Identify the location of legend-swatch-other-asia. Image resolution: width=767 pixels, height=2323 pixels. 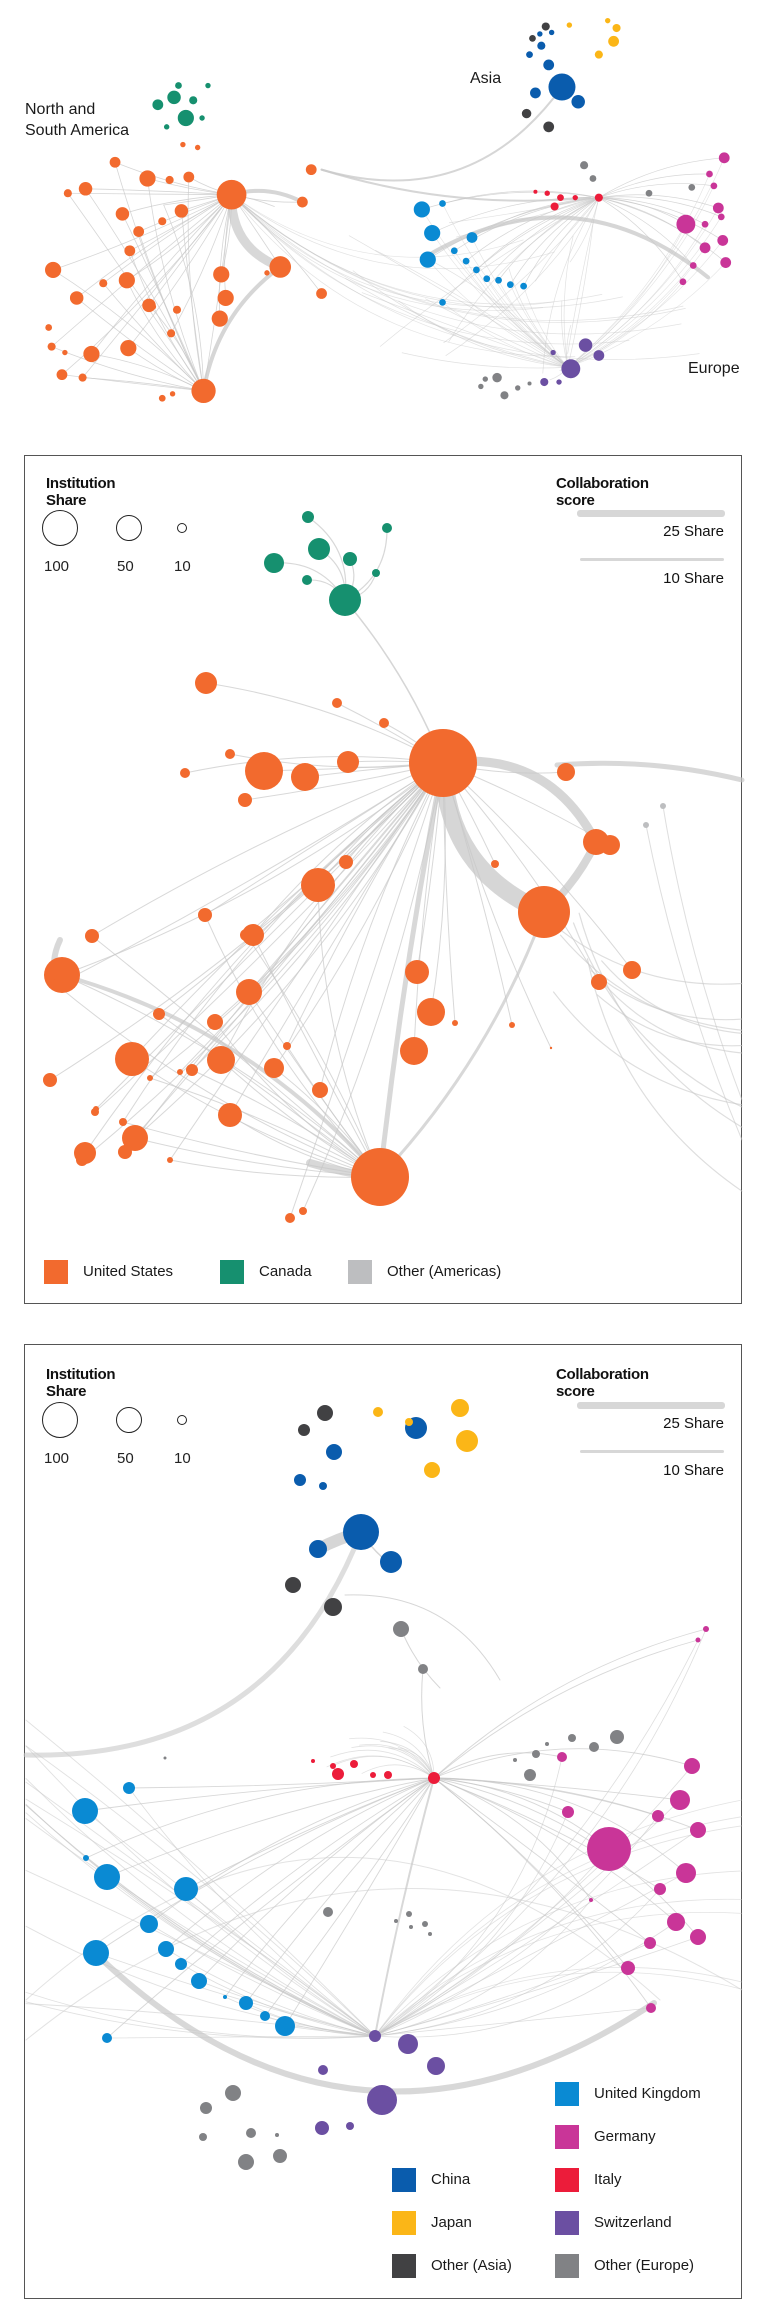
(404, 2266).